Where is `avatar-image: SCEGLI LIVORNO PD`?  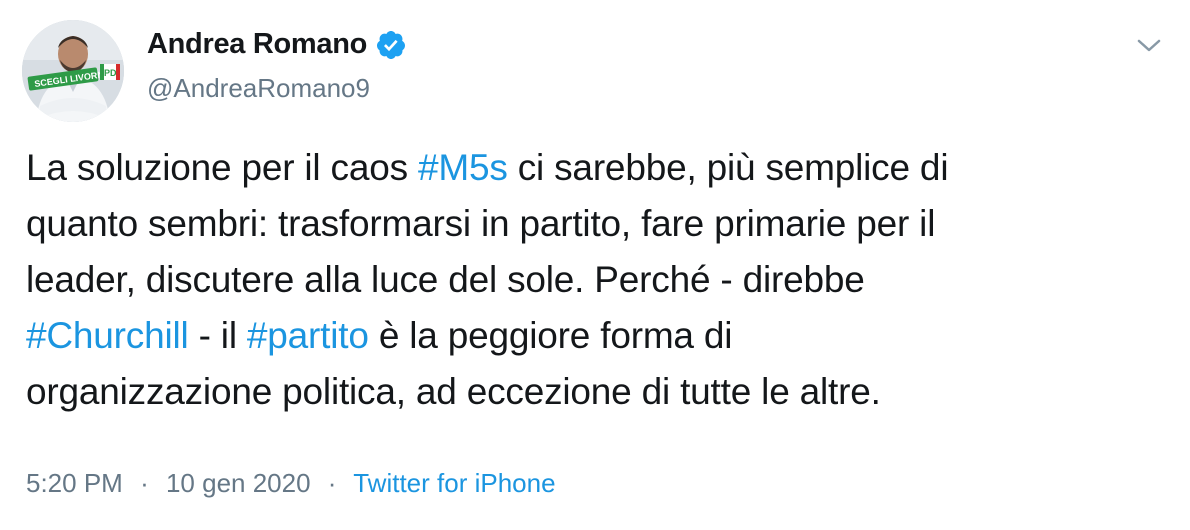
avatar-image: SCEGLI LIVORNO PD is located at coordinates (73, 71).